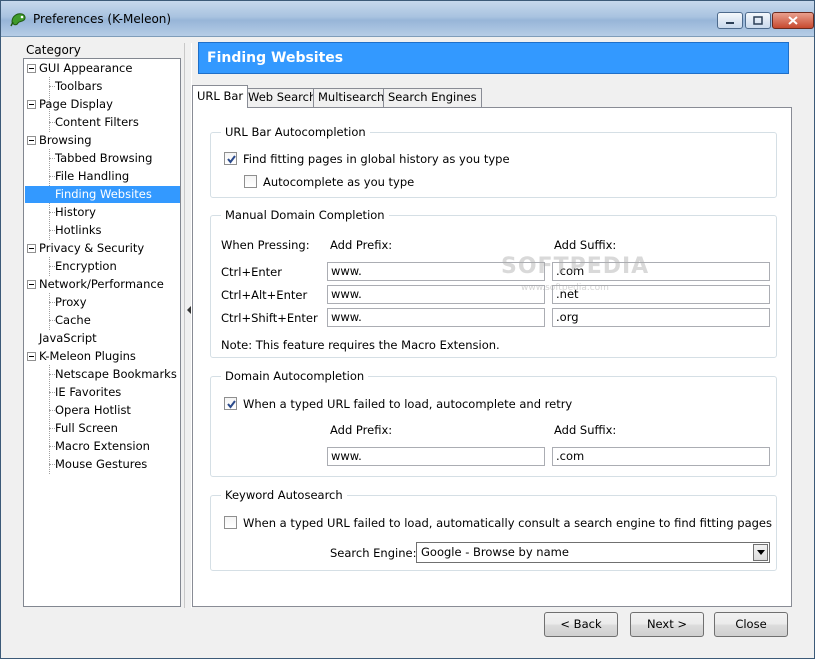 Image resolution: width=815 pixels, height=659 pixels. What do you see at coordinates (436, 456) in the screenshot?
I see `domain-prefix-input: www.` at bounding box center [436, 456].